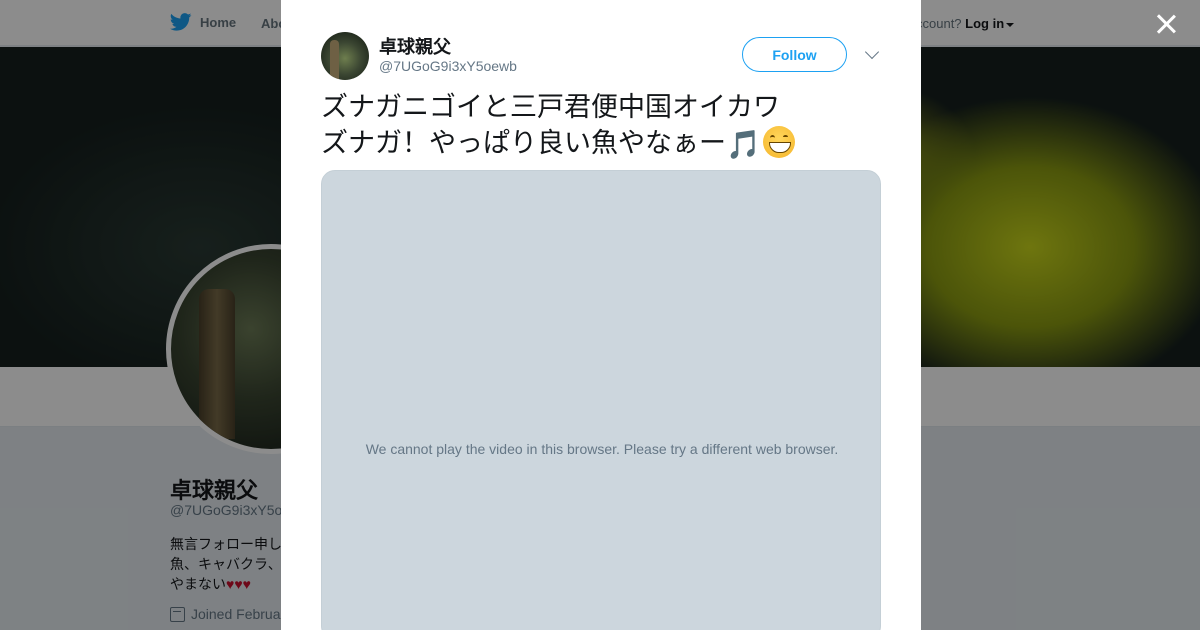  What do you see at coordinates (872, 52) in the screenshot?
I see `chevron-down-icon` at bounding box center [872, 52].